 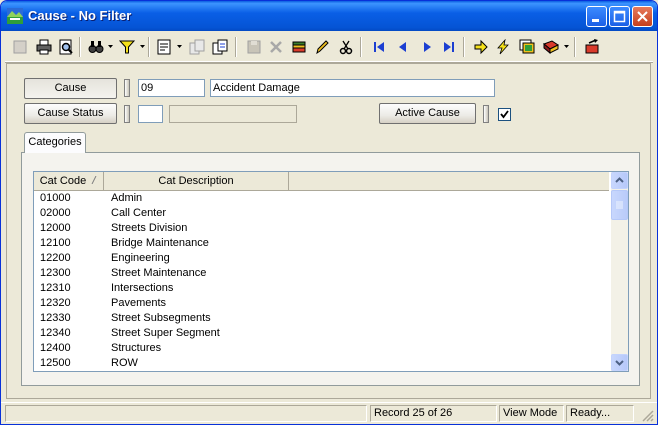 I want to click on cat-description-cell: Bridge Maintenance, so click(x=160, y=243).